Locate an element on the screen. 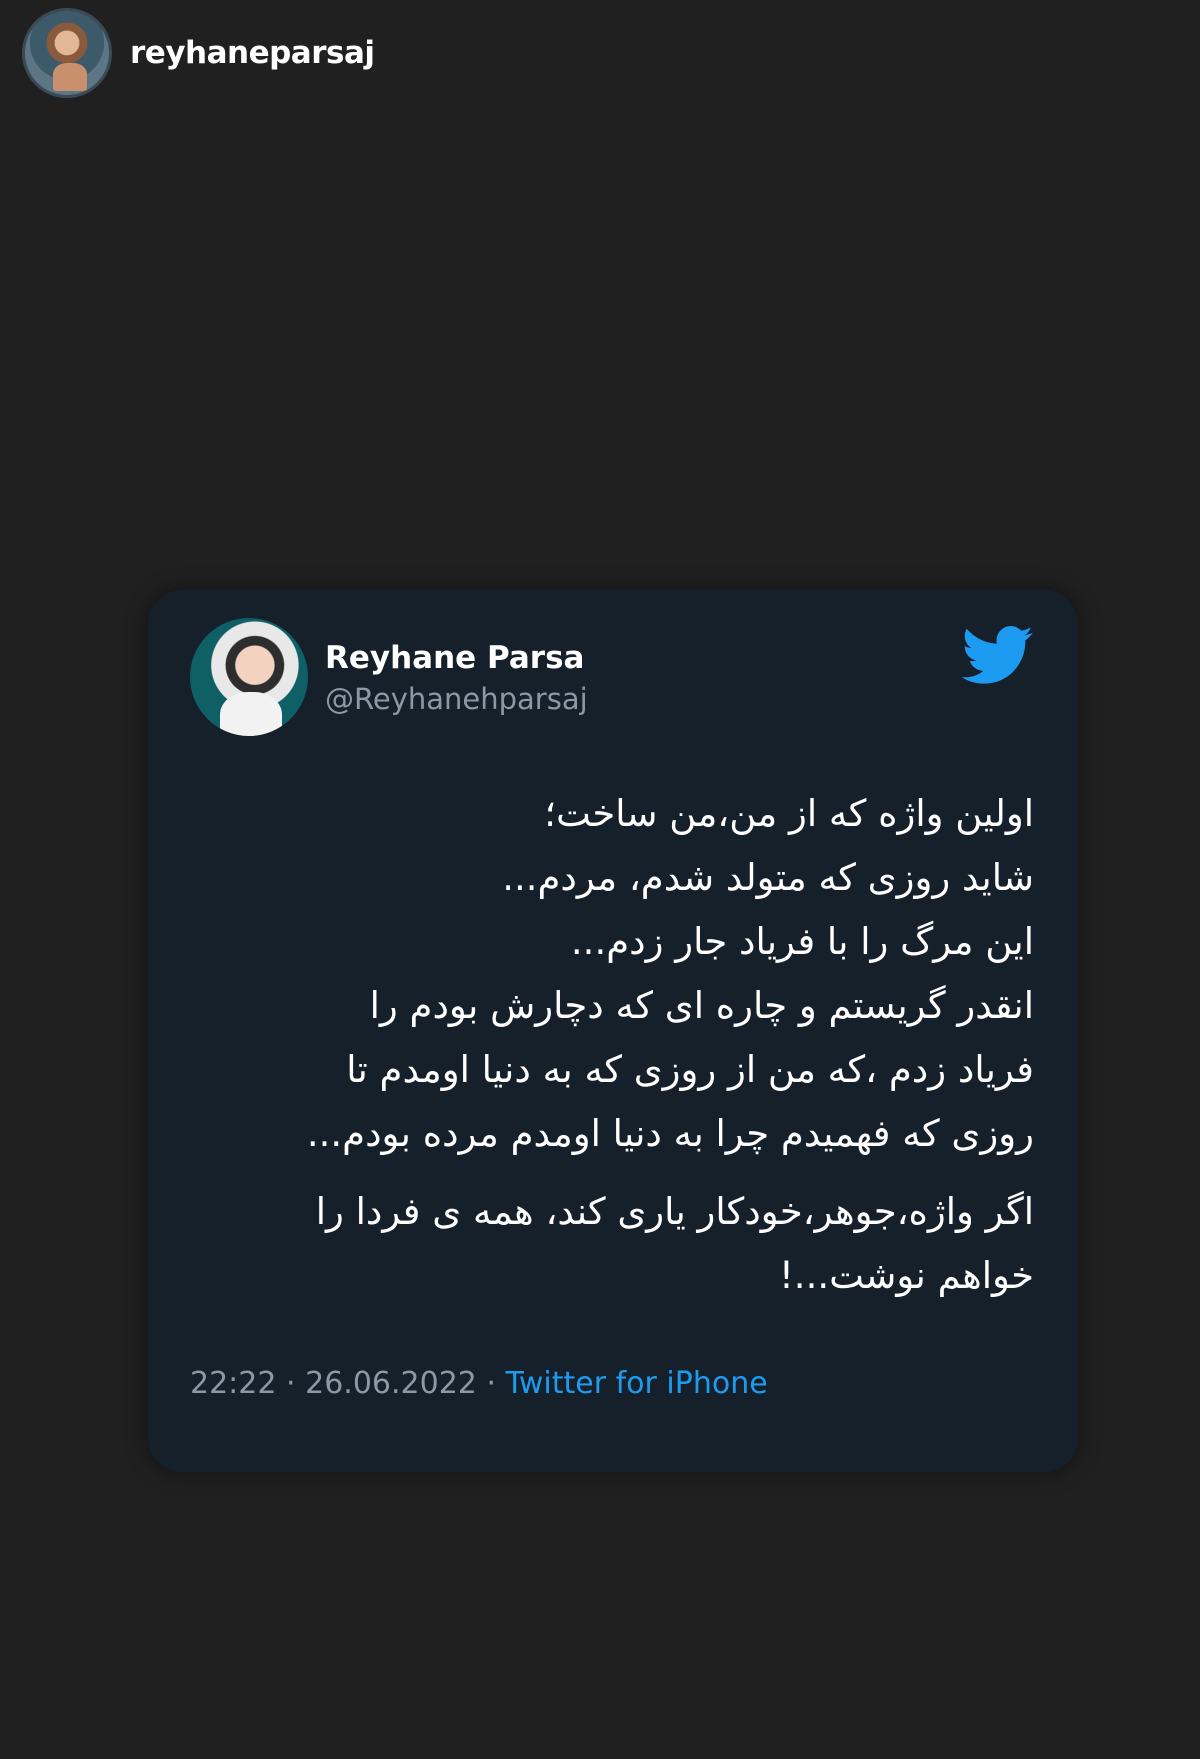  story-header: reyhaneparsaj is located at coordinates (198, 53).